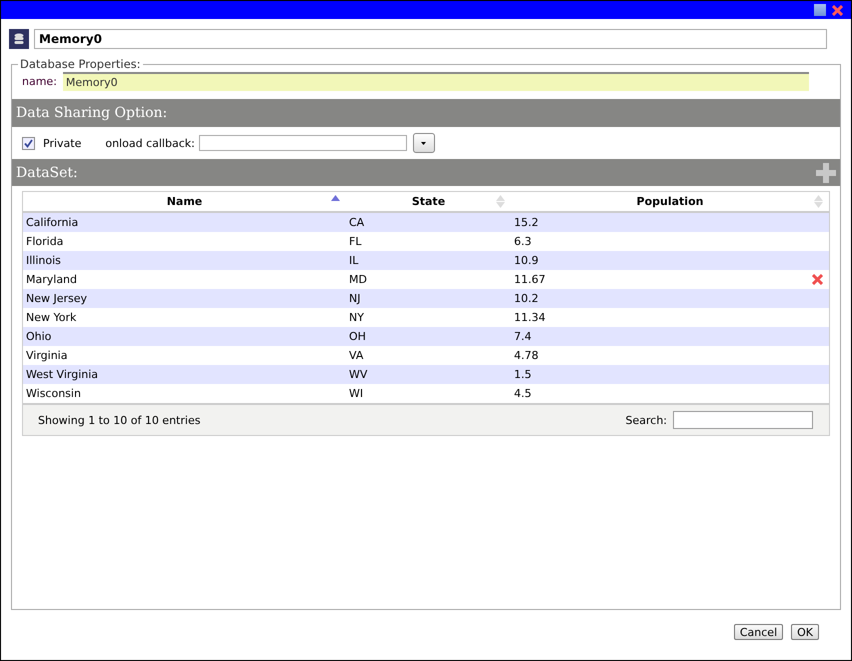 This screenshot has height=661, width=852. Describe the element at coordinates (670, 201) in the screenshot. I see `column-header: Population` at that location.